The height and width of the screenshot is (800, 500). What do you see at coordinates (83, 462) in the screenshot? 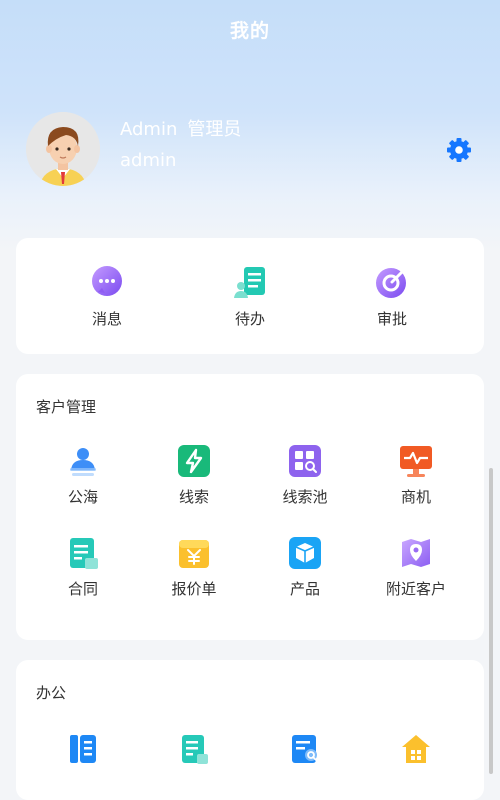
I see `public-sea-icon` at bounding box center [83, 462].